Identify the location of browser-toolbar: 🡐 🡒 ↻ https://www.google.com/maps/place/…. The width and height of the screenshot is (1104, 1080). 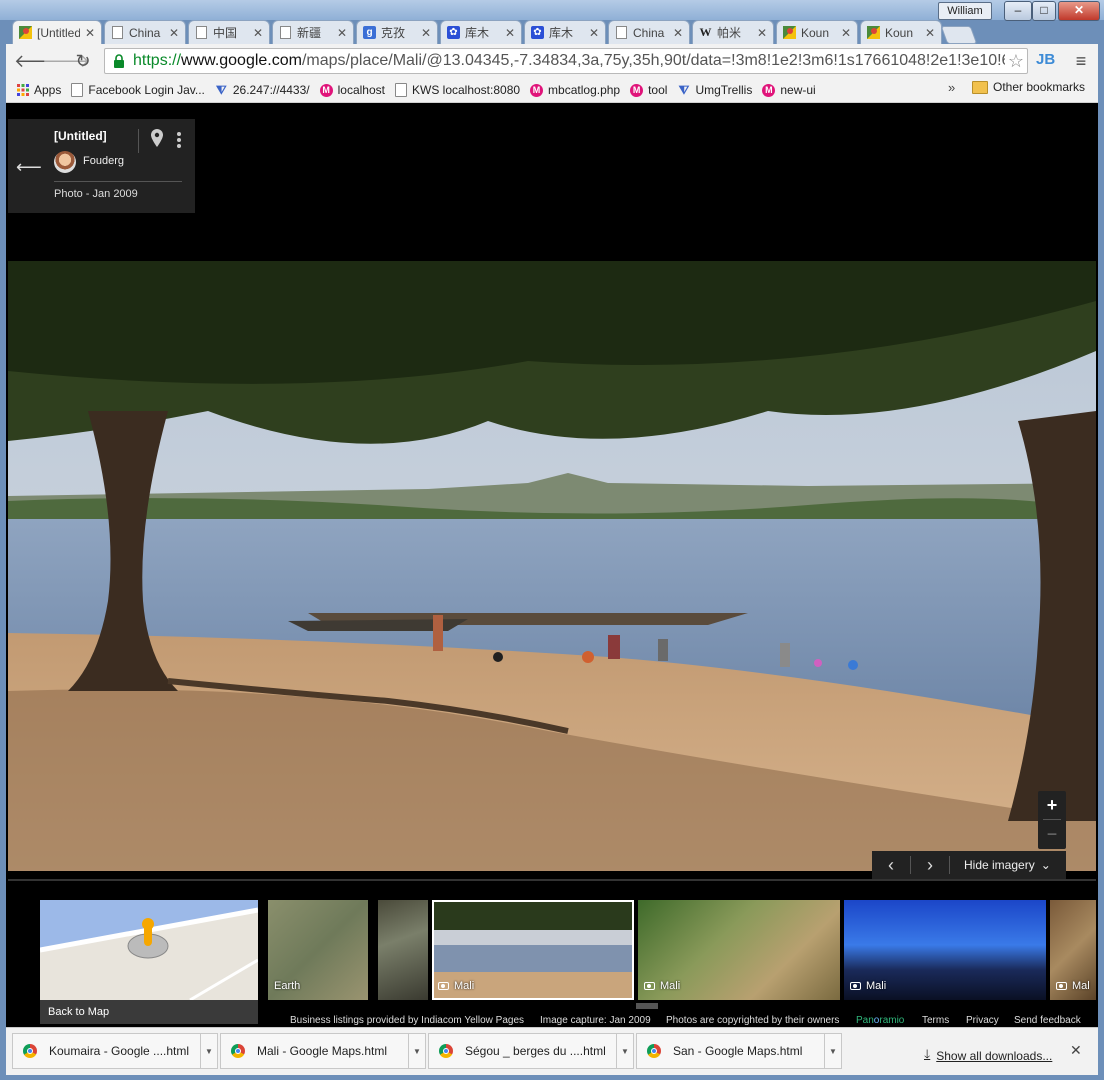
(552, 61).